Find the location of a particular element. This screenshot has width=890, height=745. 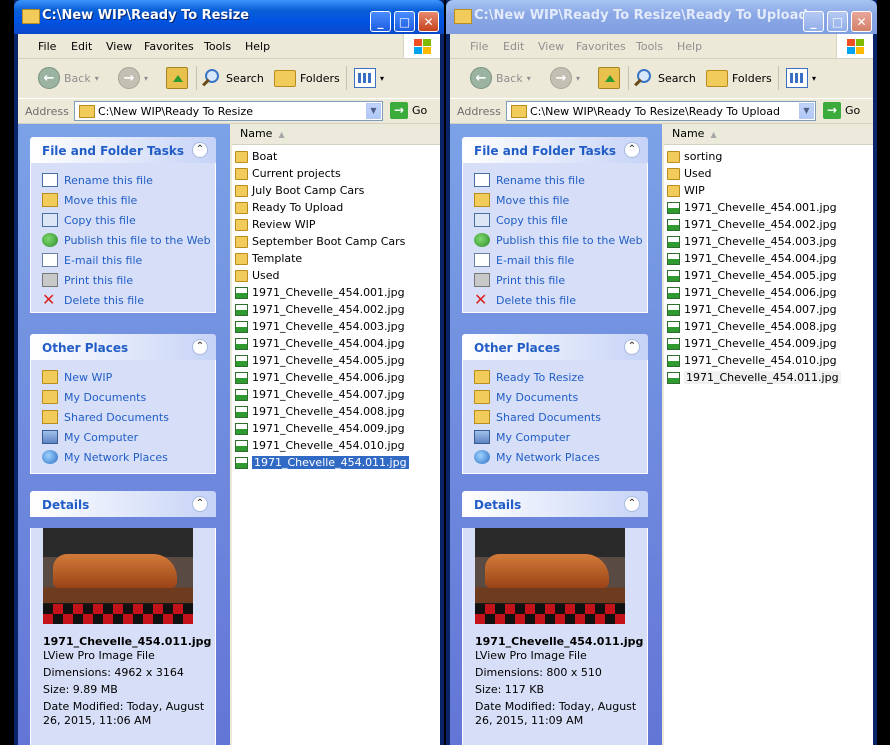

file-item: 1971_Chevelle_454.009.jpg is located at coordinates (320, 428).